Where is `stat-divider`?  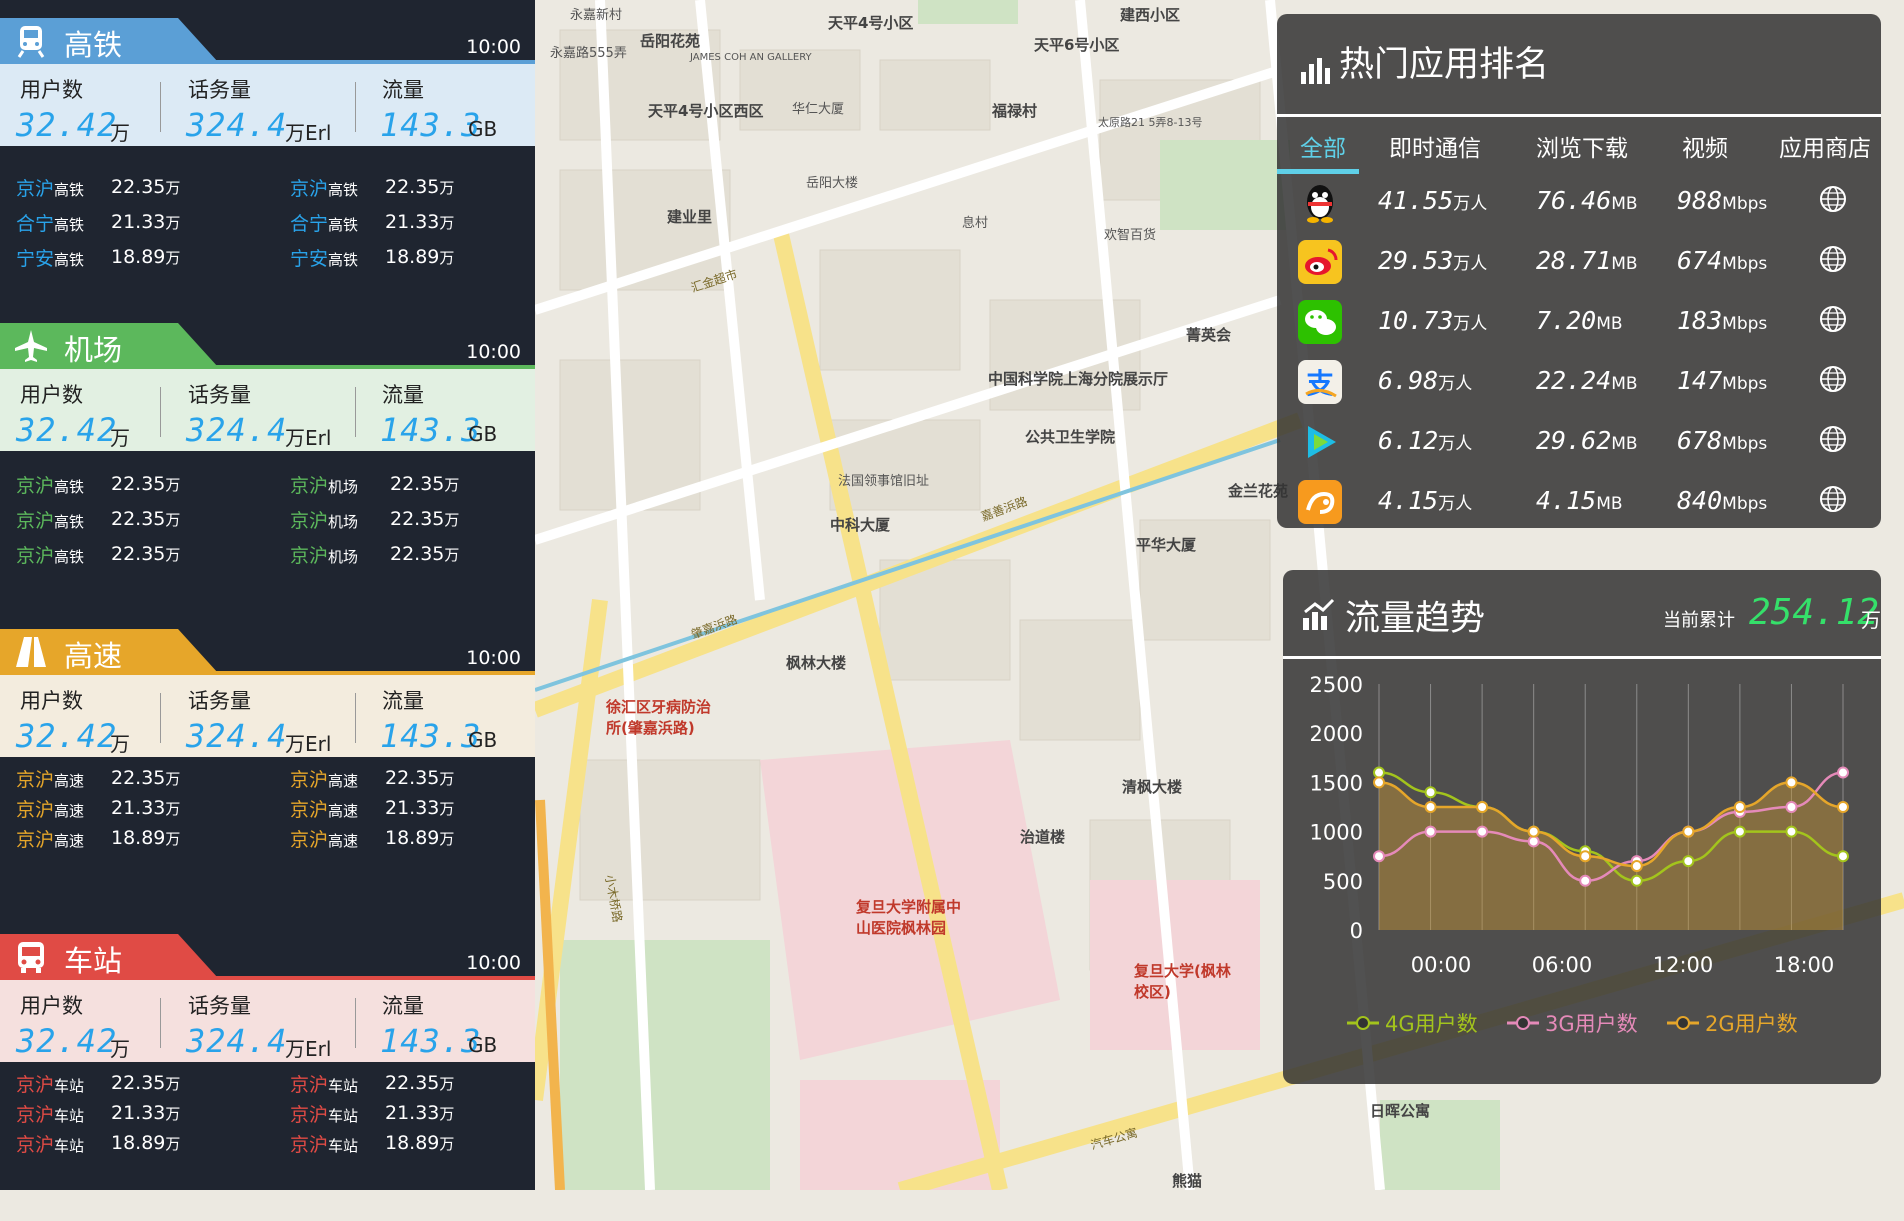
stat-divider is located at coordinates (160, 1023).